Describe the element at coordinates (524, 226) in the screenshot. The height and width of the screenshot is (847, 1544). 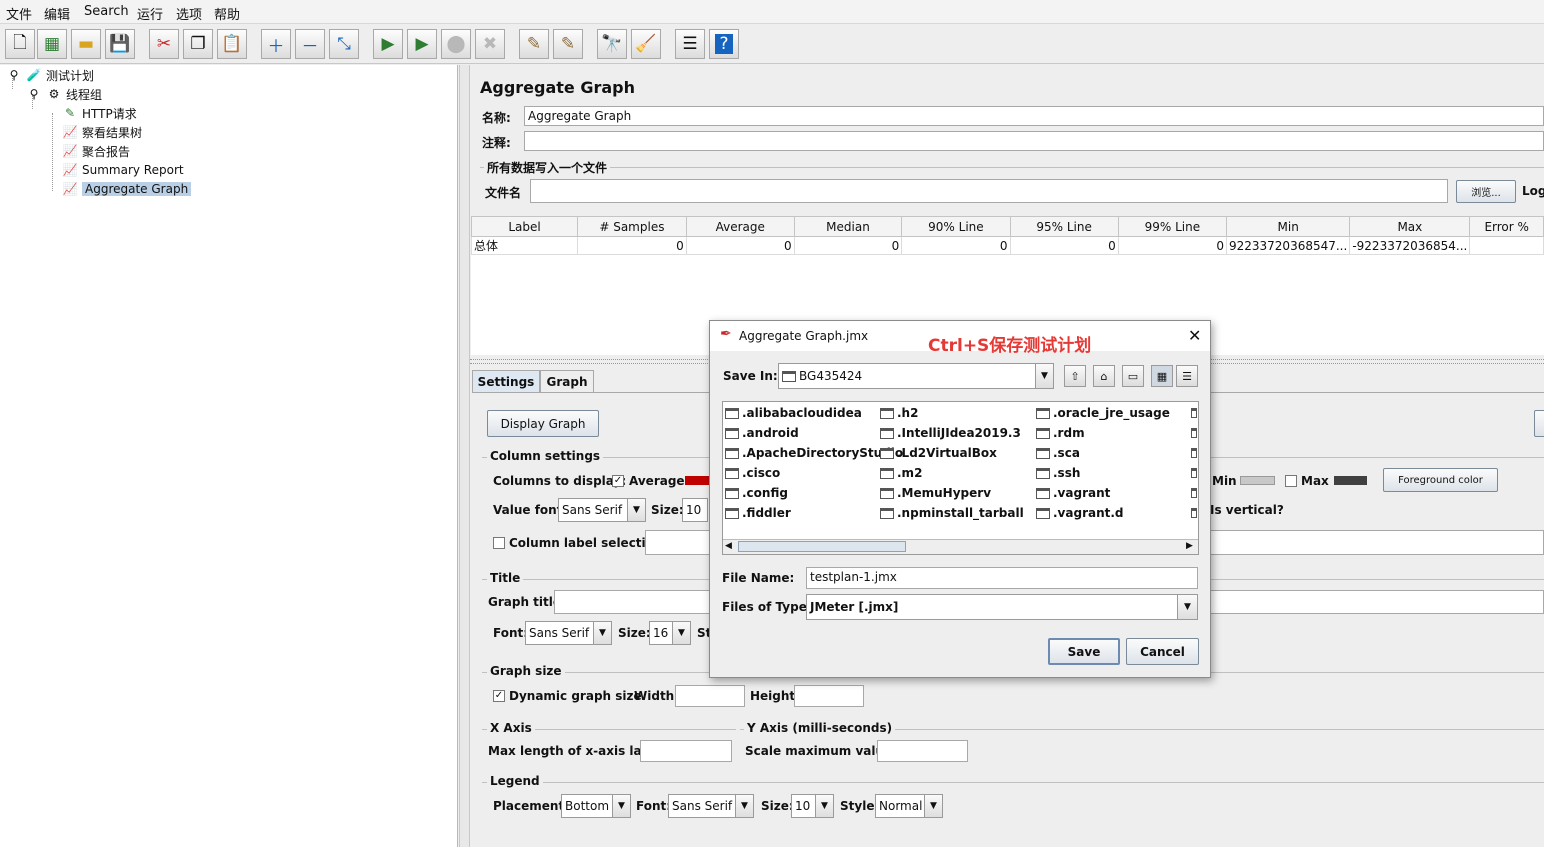
I see `column-header: Label` at that location.